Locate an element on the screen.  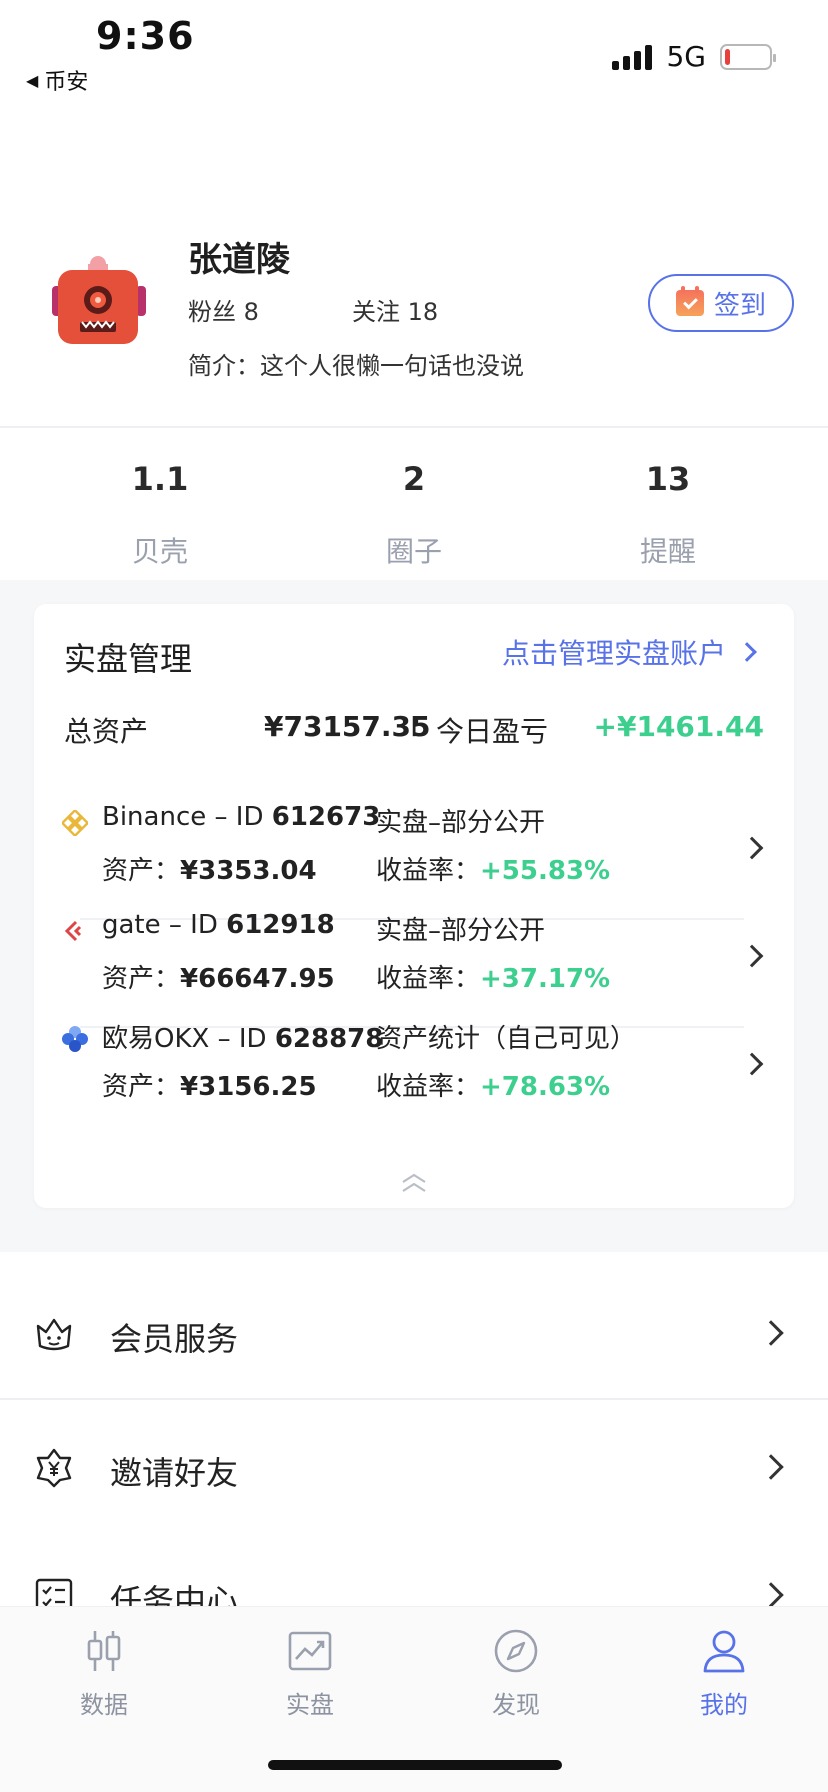
followers-label: 粉丝 is located at coordinates (212, 312).